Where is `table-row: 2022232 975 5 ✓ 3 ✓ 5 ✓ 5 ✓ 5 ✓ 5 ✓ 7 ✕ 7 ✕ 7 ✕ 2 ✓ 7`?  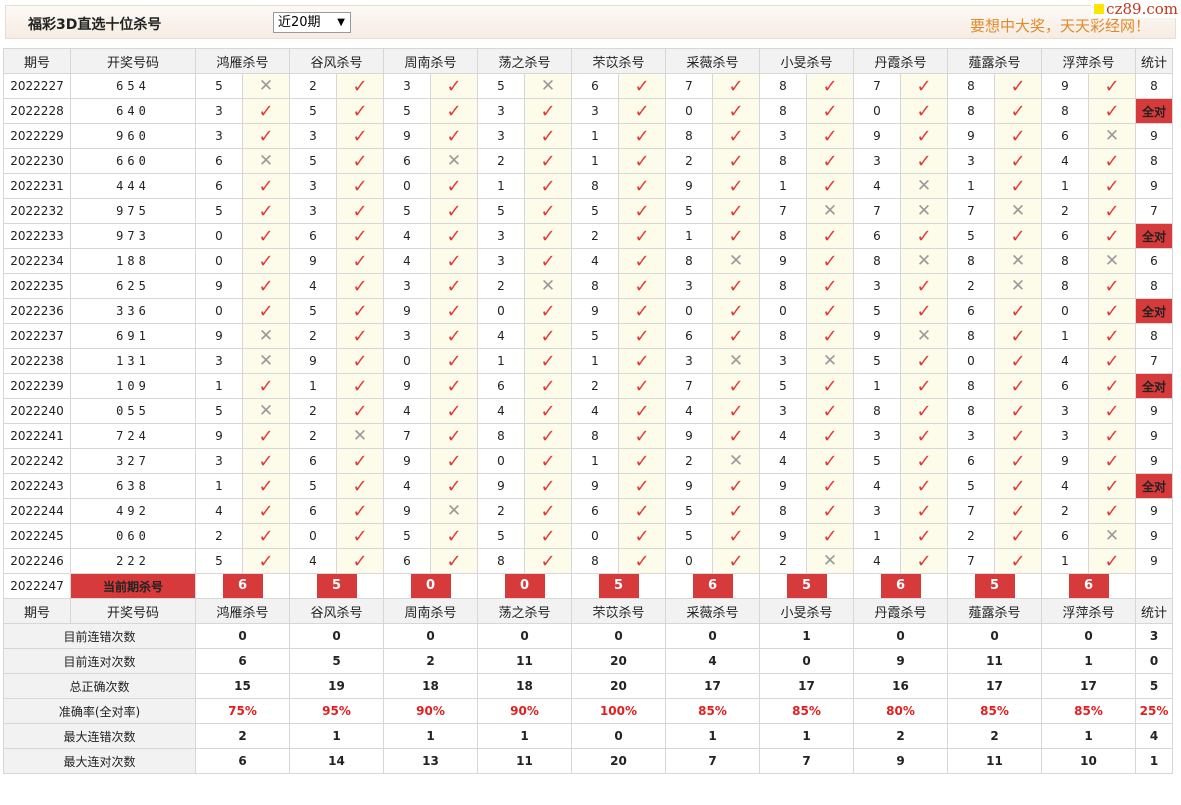 table-row: 2022232 975 5 ✓ 3 ✓ 5 ✓ 5 ✓ 5 ✓ 5 ✓ 7 ✕ 7 ✕ 7 ✕ 2 ✓ 7 is located at coordinates (588, 211).